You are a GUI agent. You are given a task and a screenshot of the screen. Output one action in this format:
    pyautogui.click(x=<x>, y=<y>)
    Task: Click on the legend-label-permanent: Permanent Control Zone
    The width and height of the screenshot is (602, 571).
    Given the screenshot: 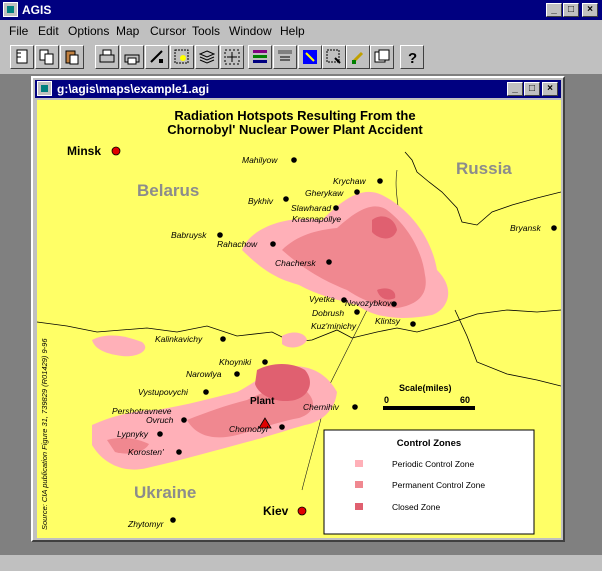 What is the action you would take?
    pyautogui.click(x=438, y=485)
    